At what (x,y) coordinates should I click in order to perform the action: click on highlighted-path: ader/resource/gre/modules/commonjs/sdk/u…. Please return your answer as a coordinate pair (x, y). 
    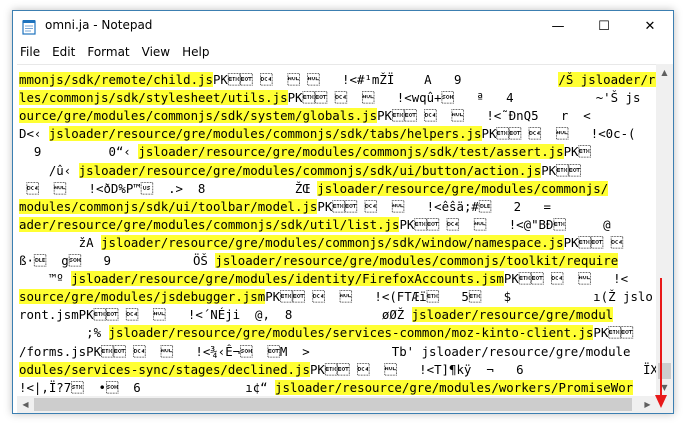
    Looking at the image, I should click on (209, 224).